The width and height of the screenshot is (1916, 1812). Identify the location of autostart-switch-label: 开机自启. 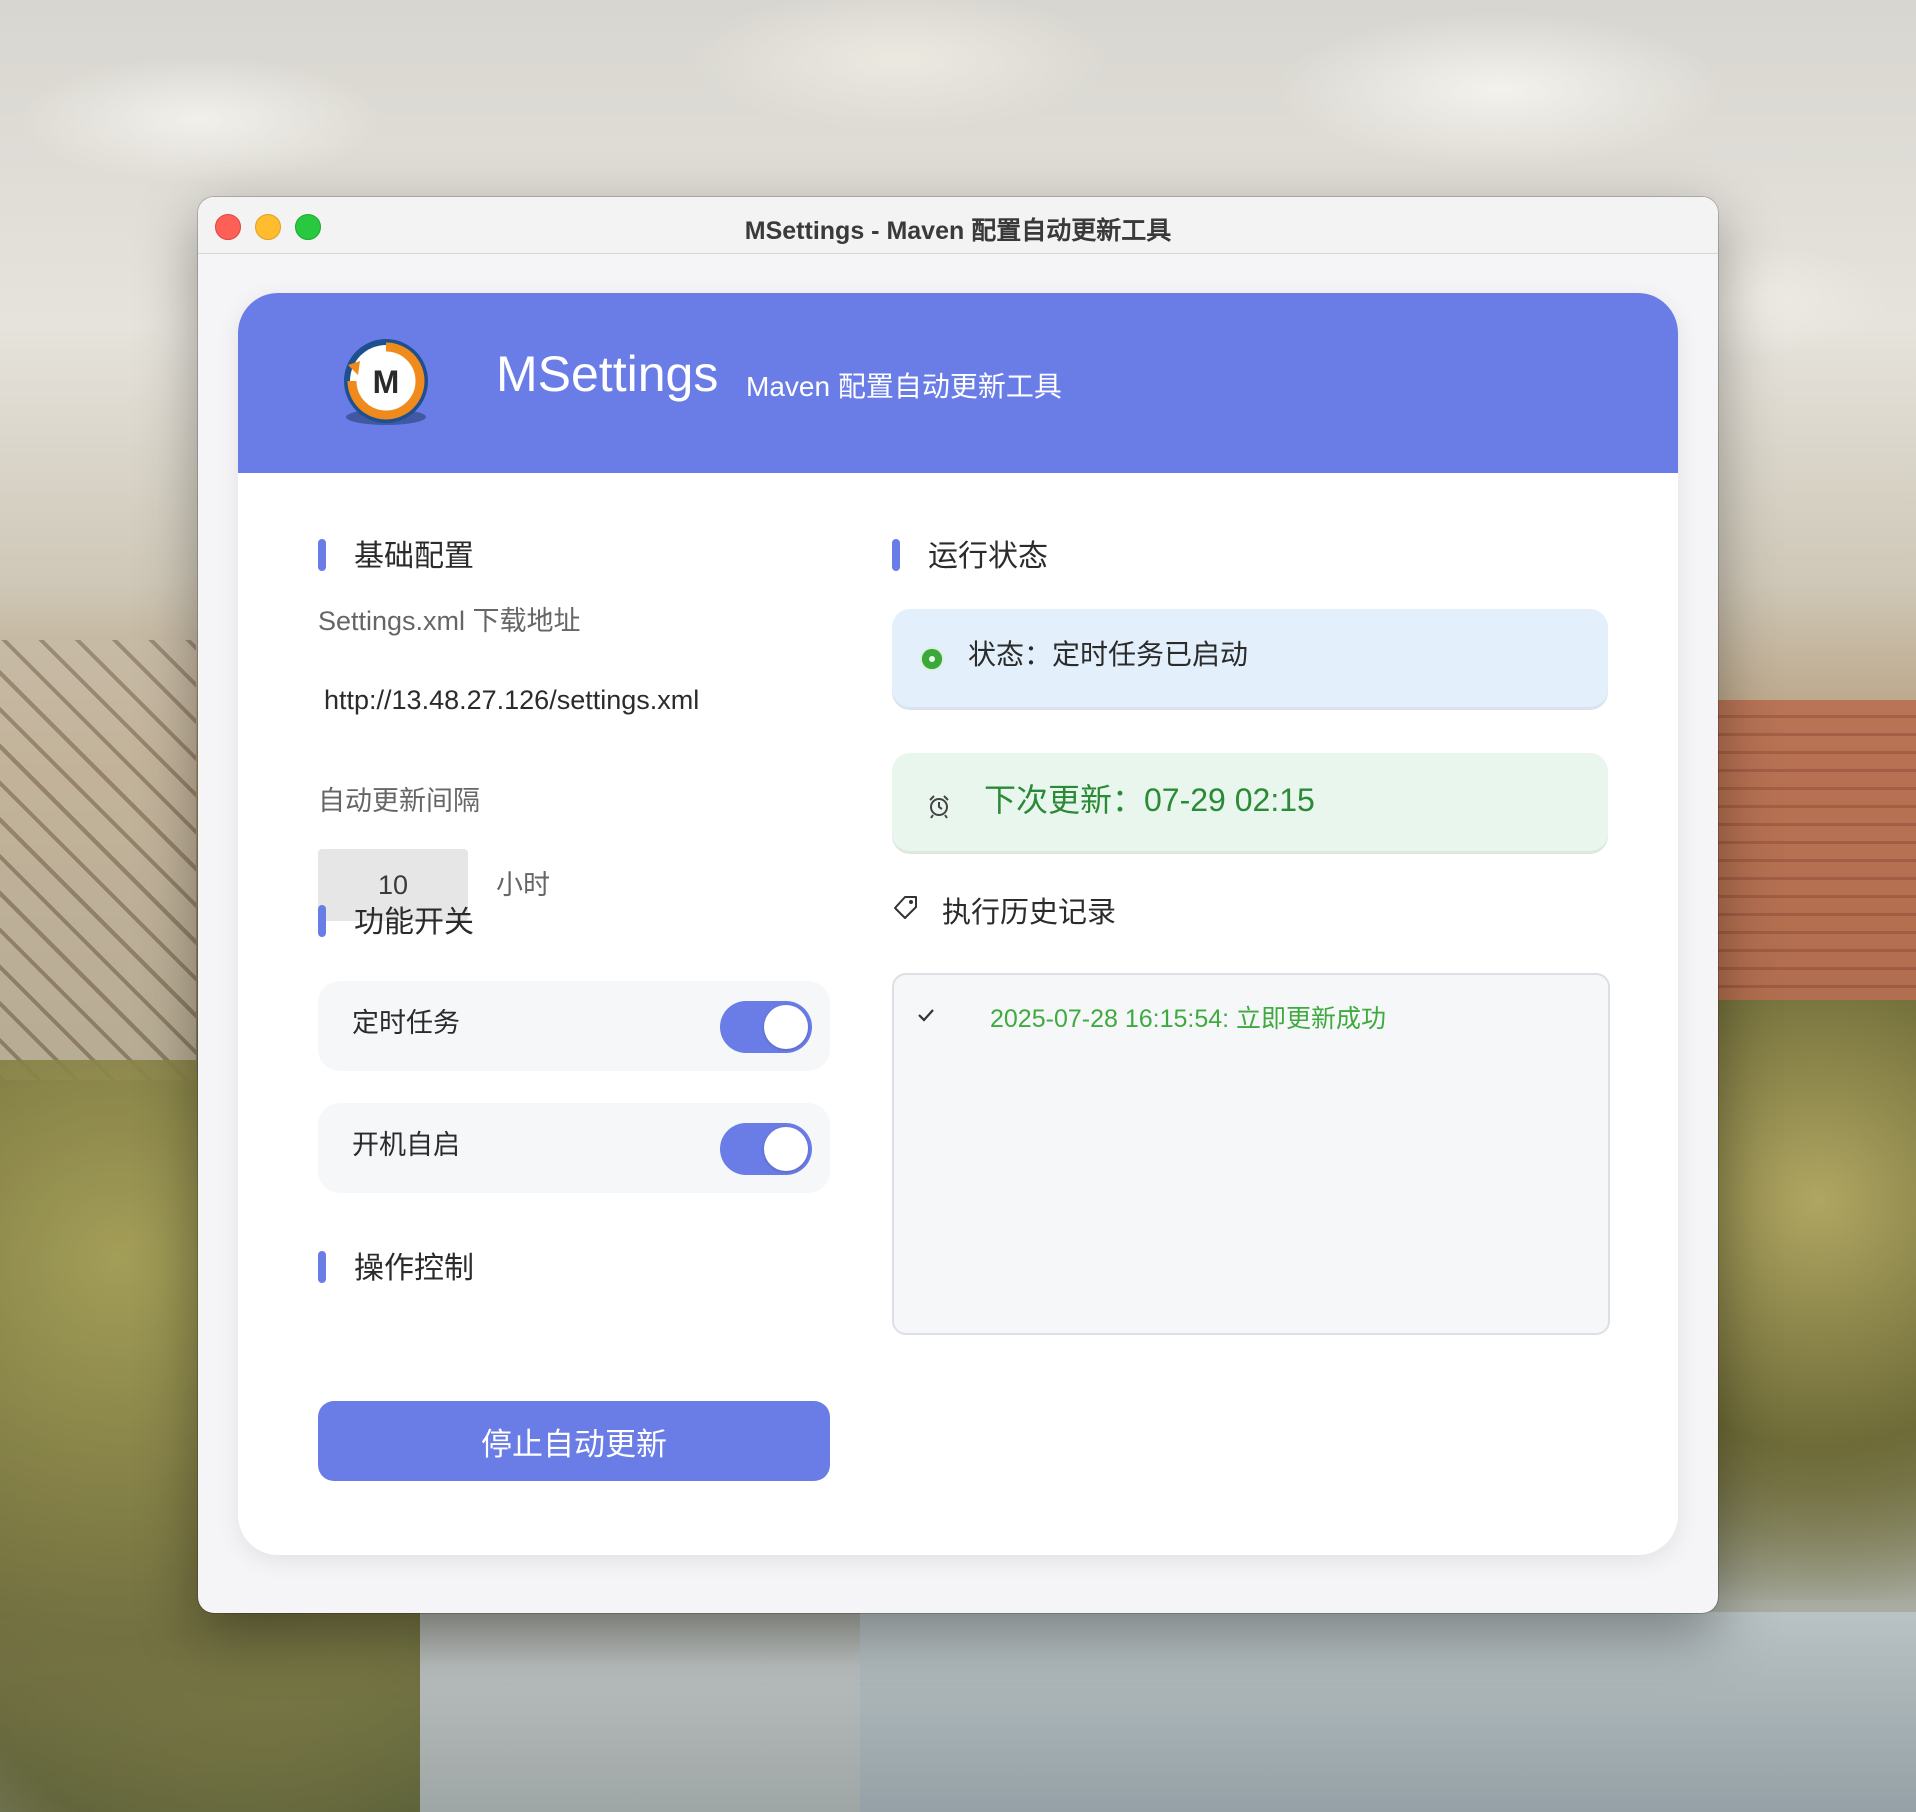
(406, 1145).